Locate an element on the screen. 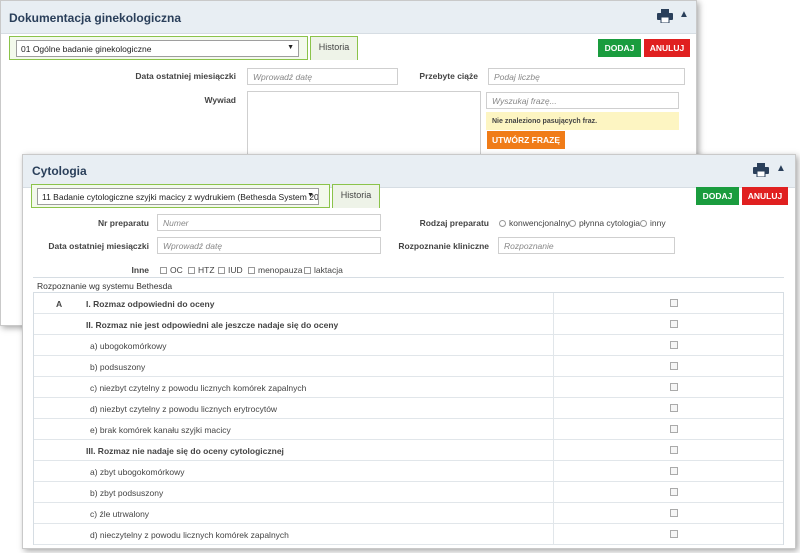  clinical-diagnosis-input: Rozpoznanie is located at coordinates (586, 245).